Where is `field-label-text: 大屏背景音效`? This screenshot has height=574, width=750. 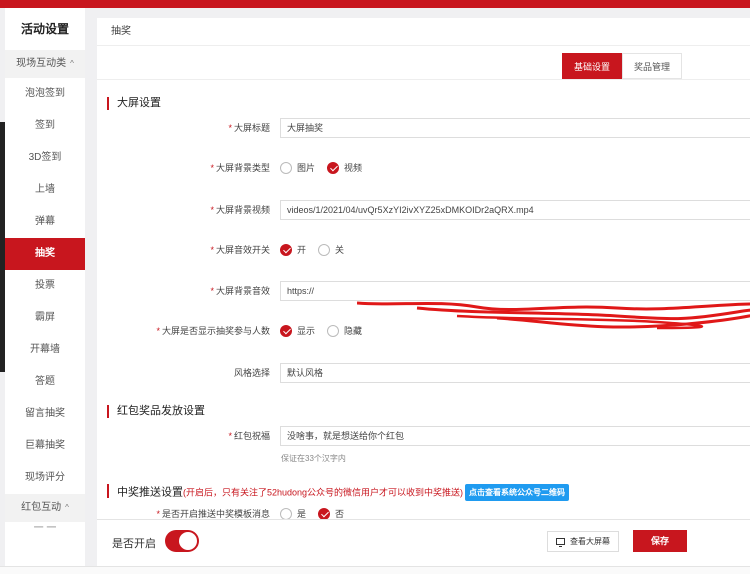 field-label-text: 大屏背景音效 is located at coordinates (242, 291).